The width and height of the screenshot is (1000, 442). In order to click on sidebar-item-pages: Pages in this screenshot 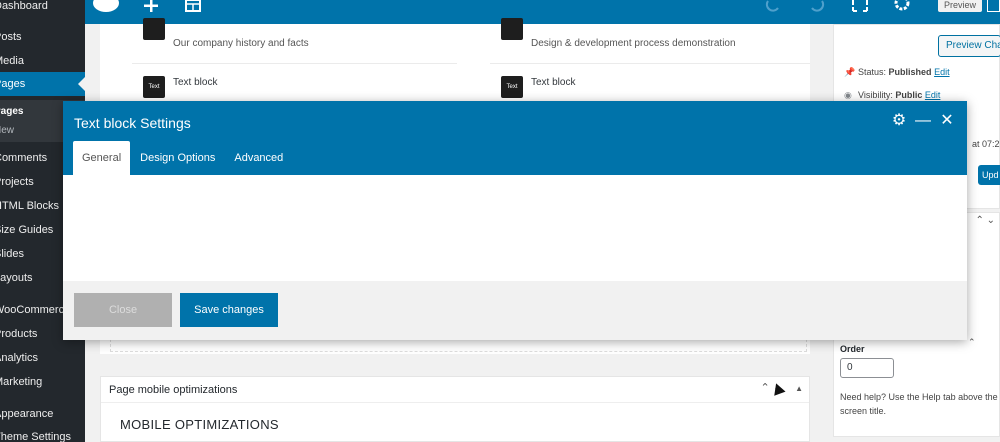, I will do `click(42, 84)`.